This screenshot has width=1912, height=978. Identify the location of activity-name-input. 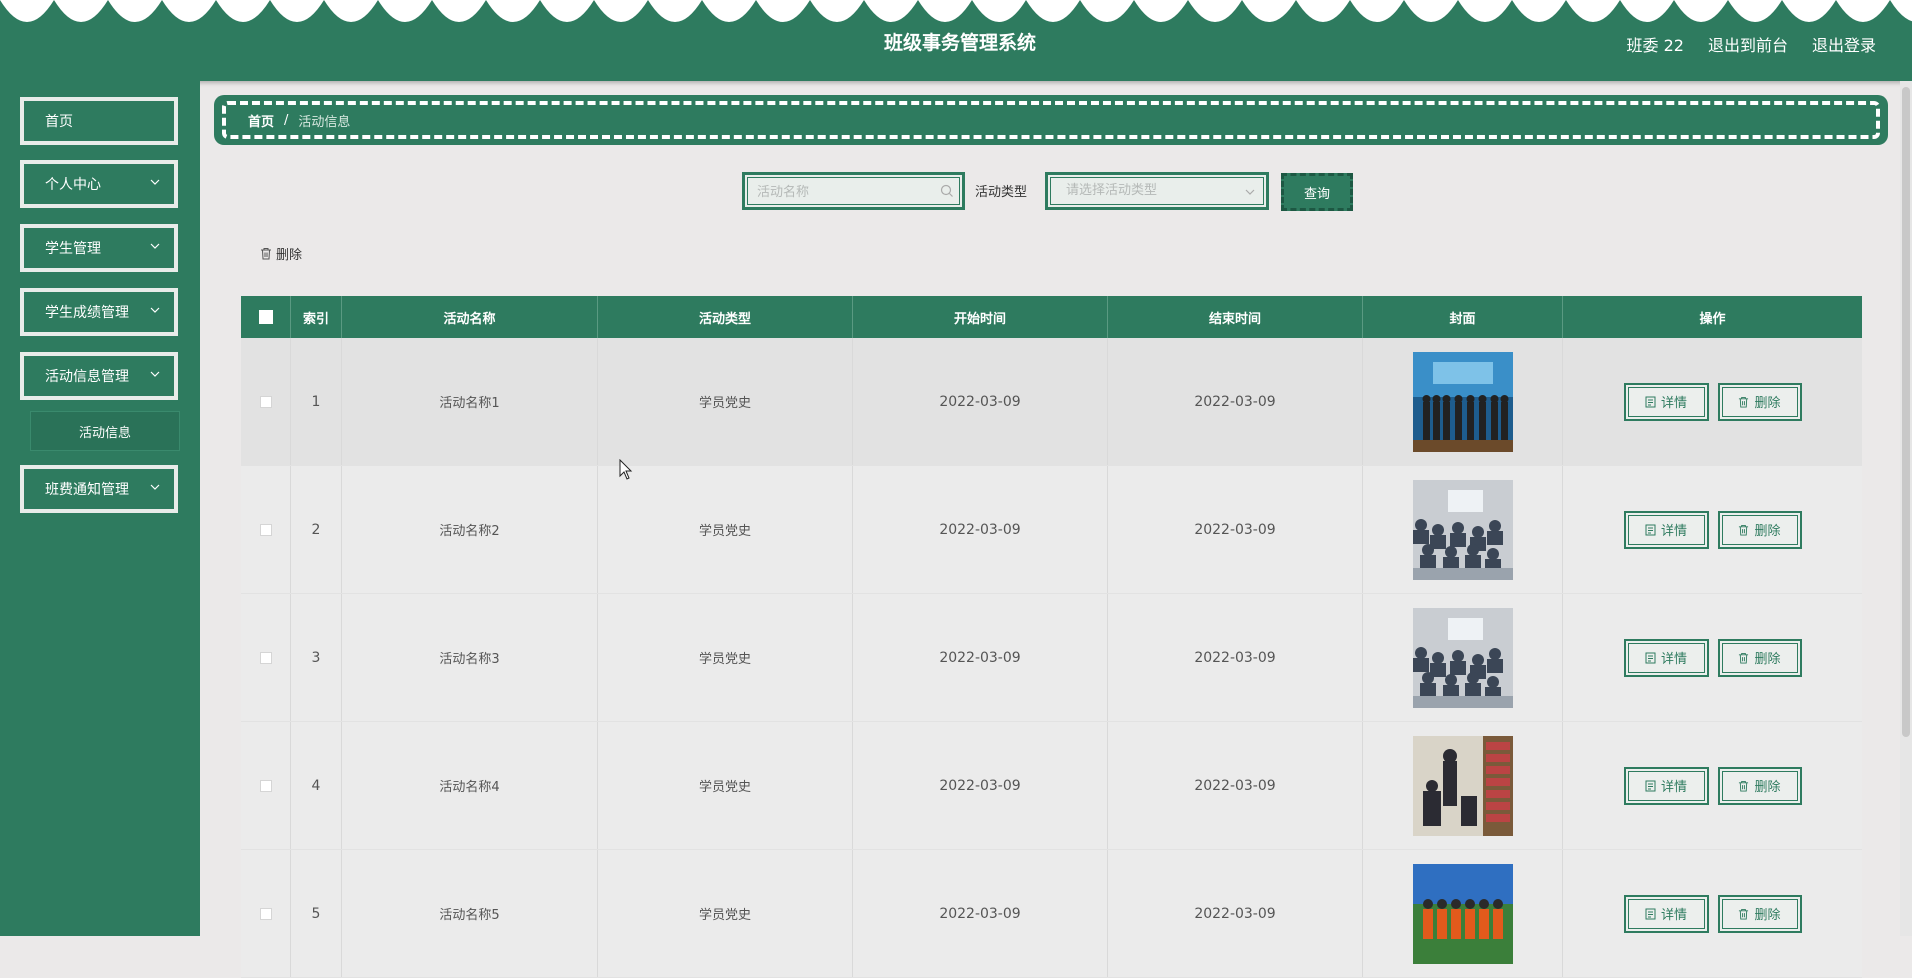
(847, 192).